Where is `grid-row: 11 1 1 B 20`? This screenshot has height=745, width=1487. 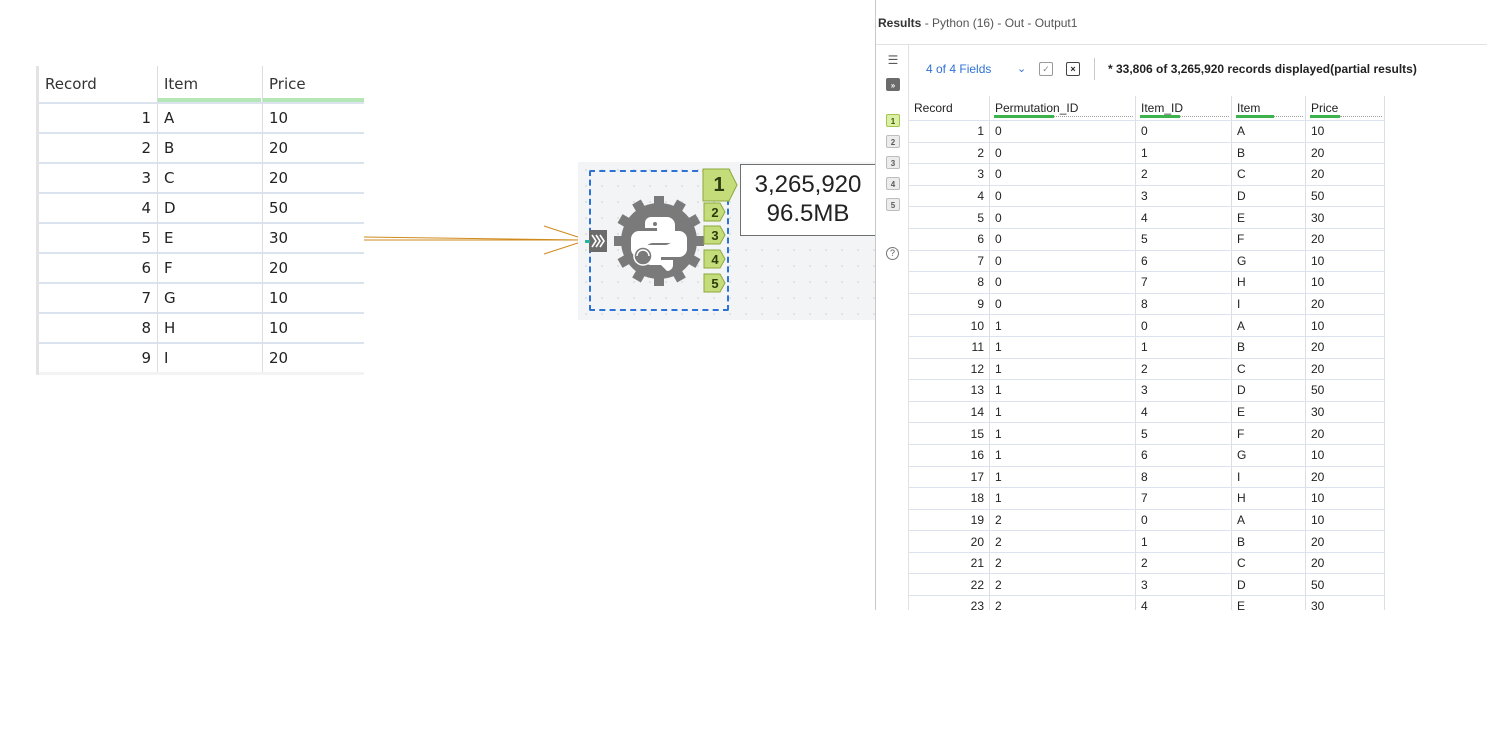
grid-row: 11 1 1 B 20 is located at coordinates (1147, 346).